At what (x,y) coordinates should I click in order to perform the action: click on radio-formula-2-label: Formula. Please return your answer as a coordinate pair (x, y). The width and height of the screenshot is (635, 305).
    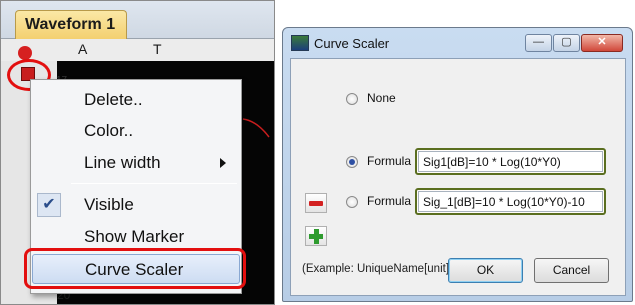
    Looking at the image, I should click on (389, 201).